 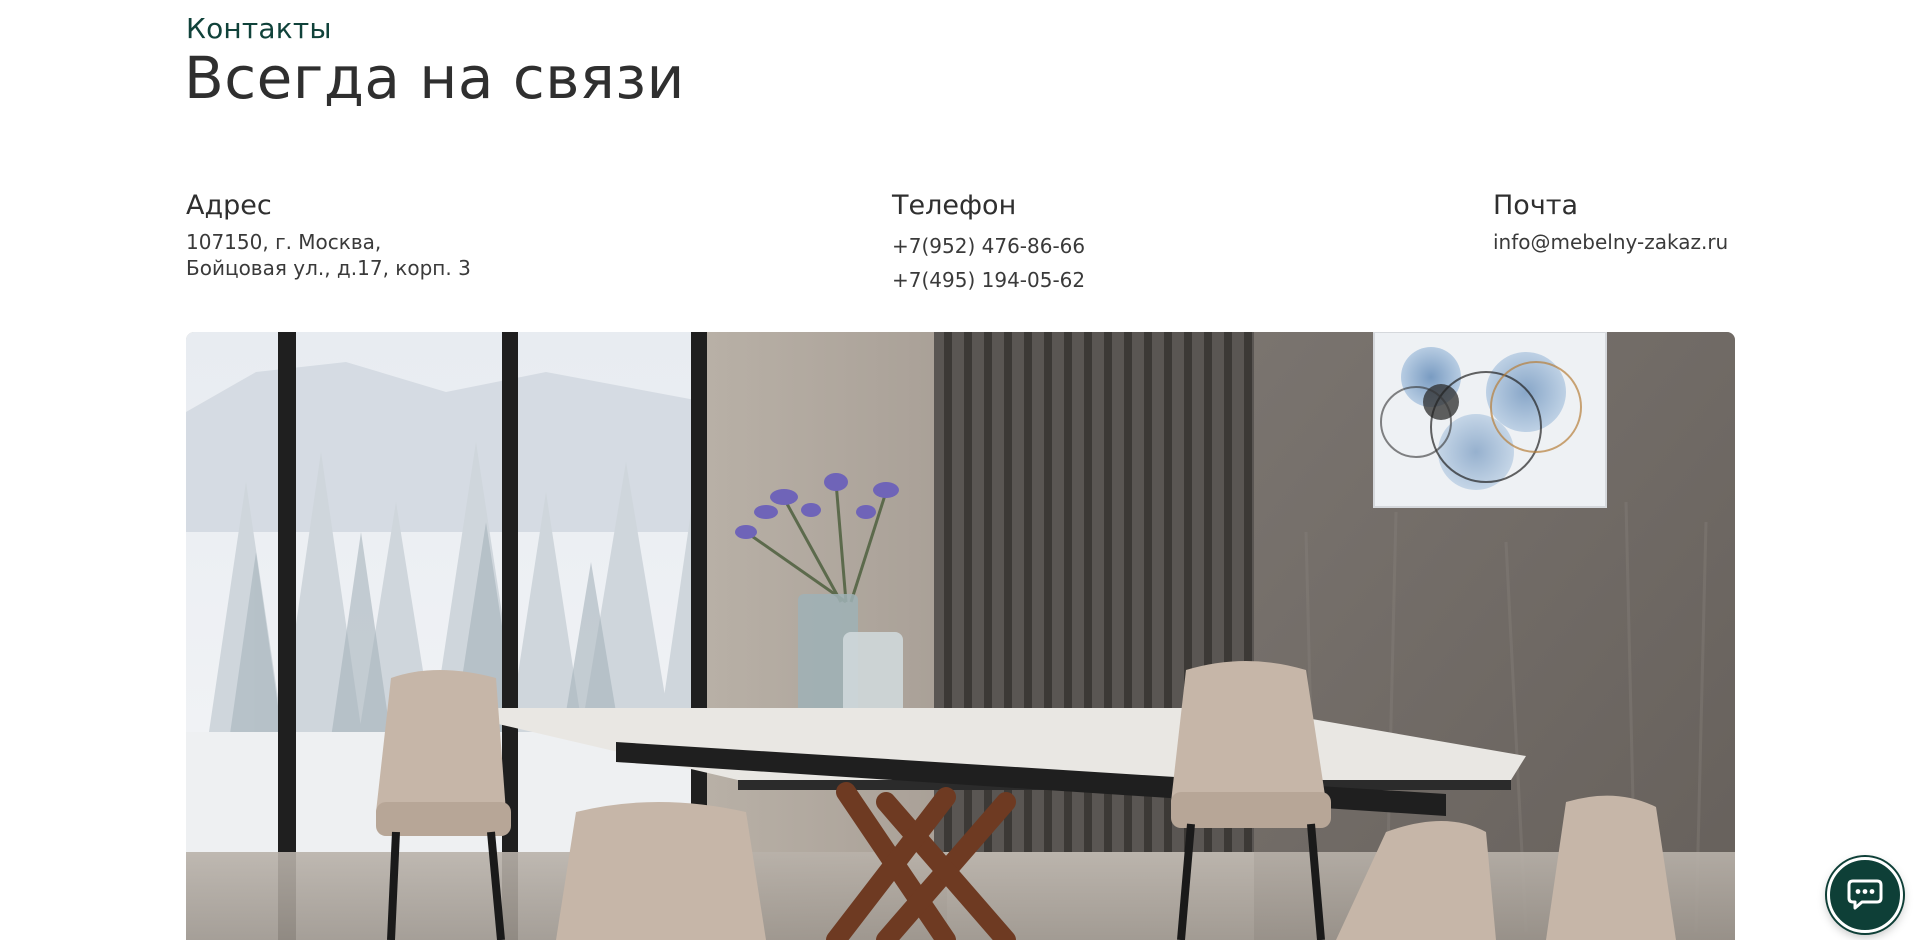 I want to click on page-title: Всегда на связи, so click(x=434, y=78).